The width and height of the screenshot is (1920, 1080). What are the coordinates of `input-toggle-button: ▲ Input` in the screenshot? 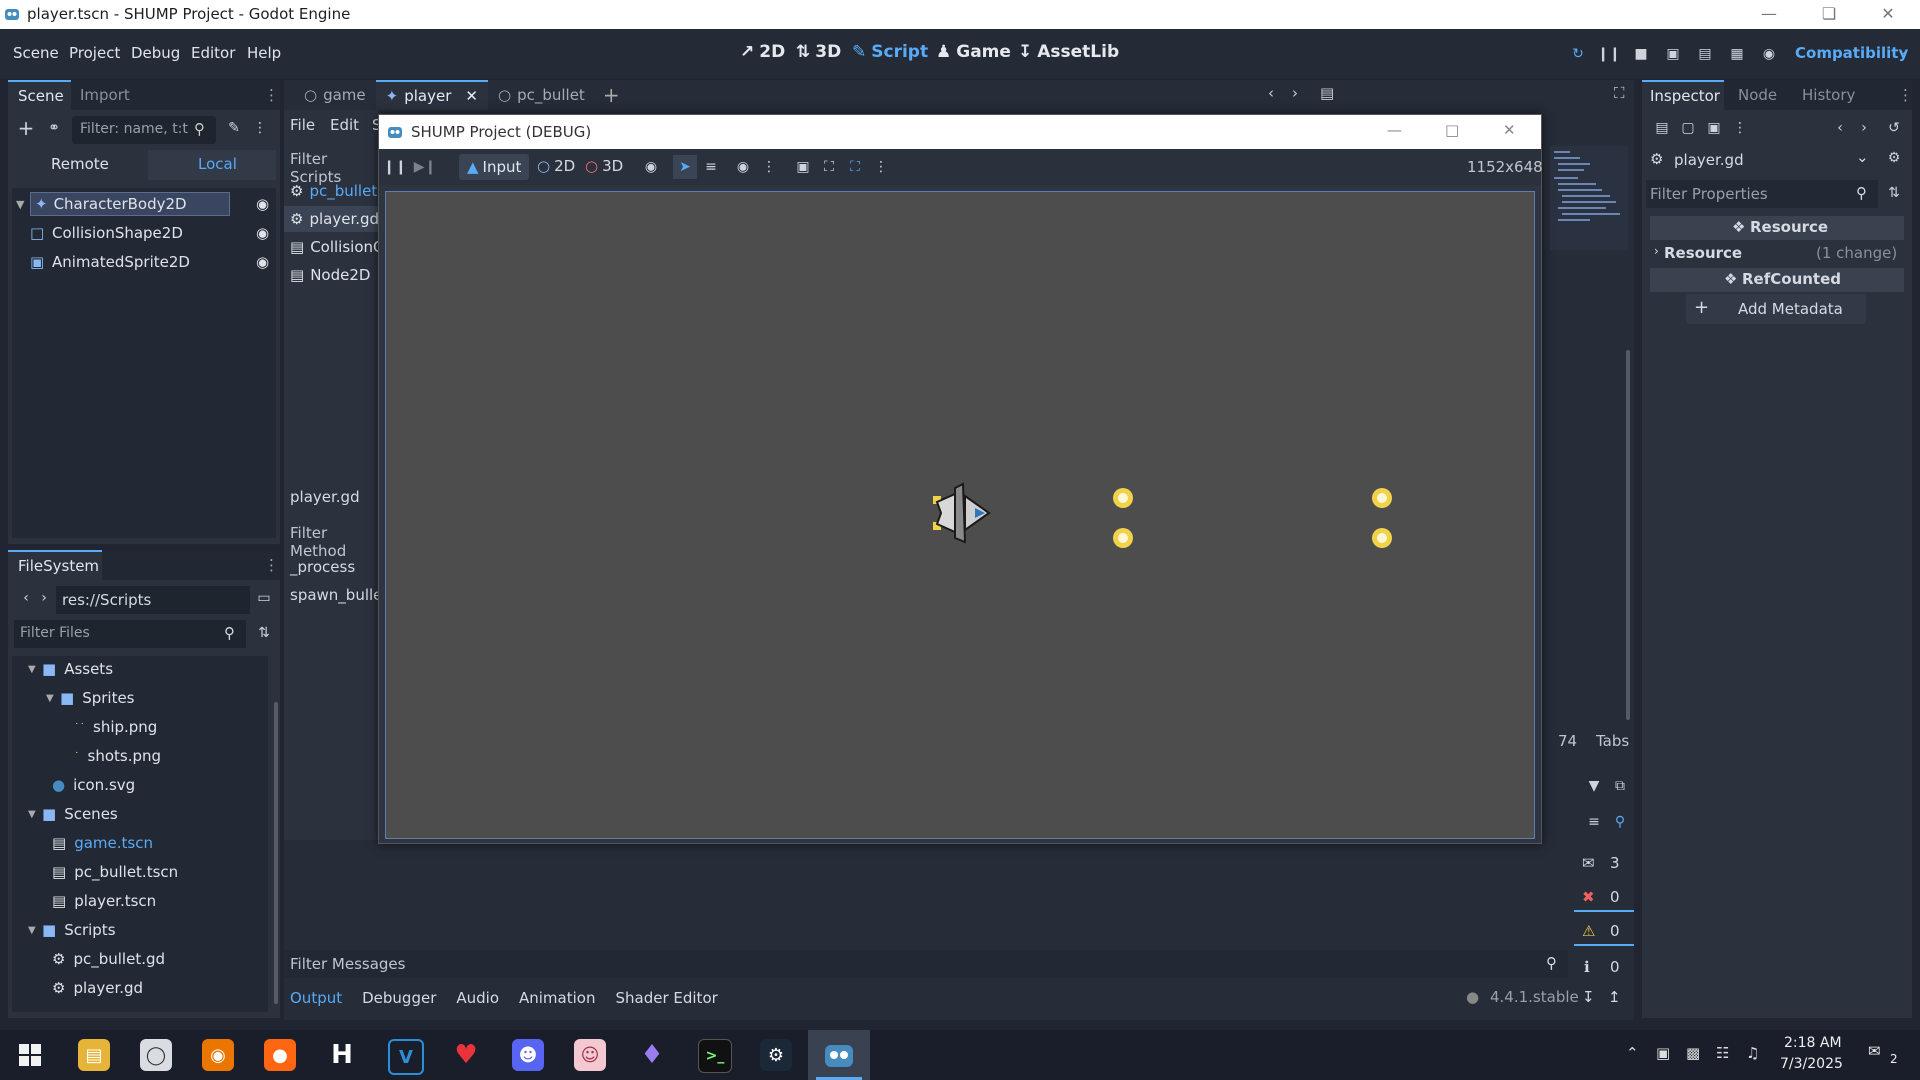 It's located at (494, 167).